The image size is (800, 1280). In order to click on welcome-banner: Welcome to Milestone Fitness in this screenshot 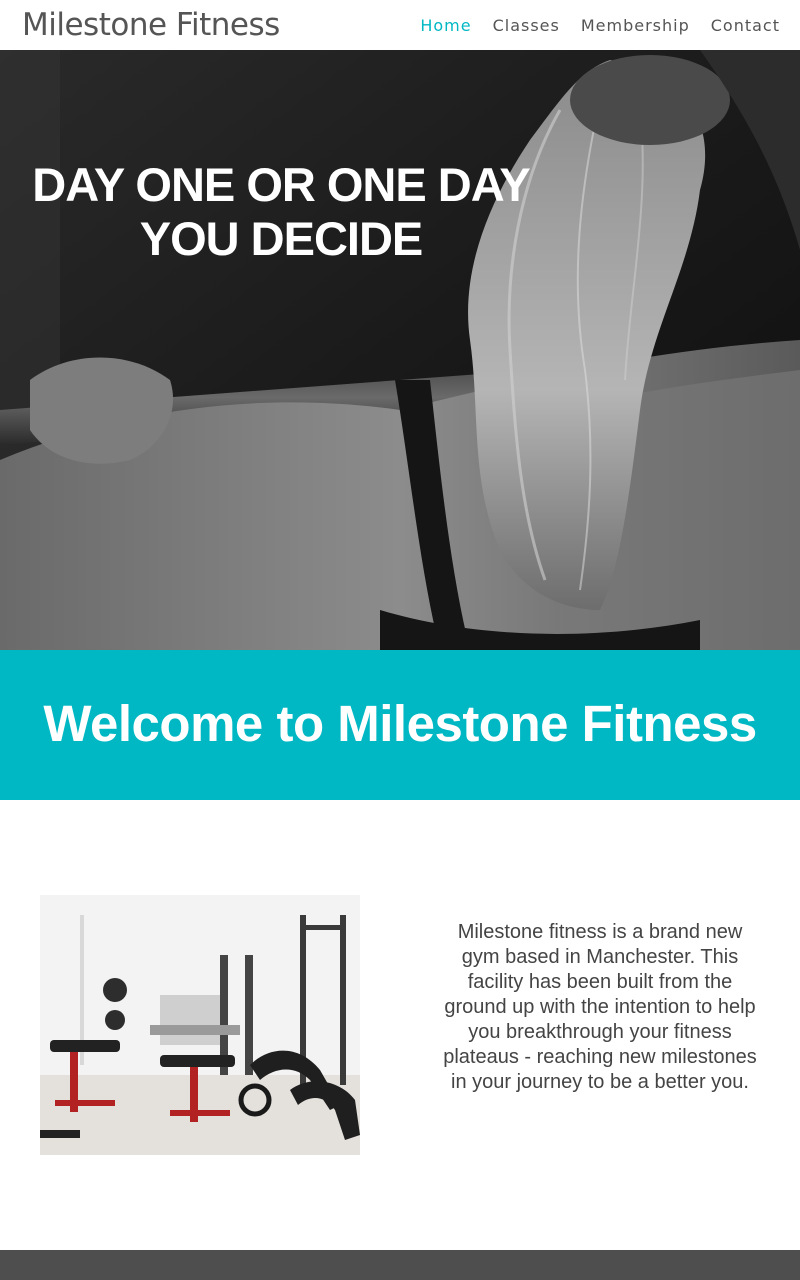, I will do `click(400, 725)`.